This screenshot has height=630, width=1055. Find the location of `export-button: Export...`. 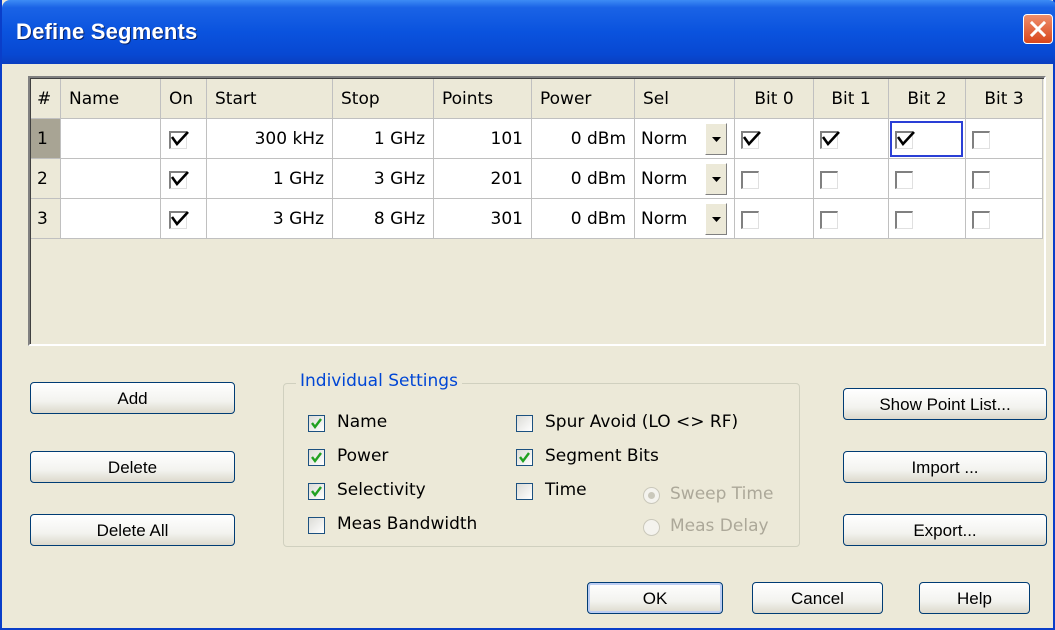

export-button: Export... is located at coordinates (945, 530).